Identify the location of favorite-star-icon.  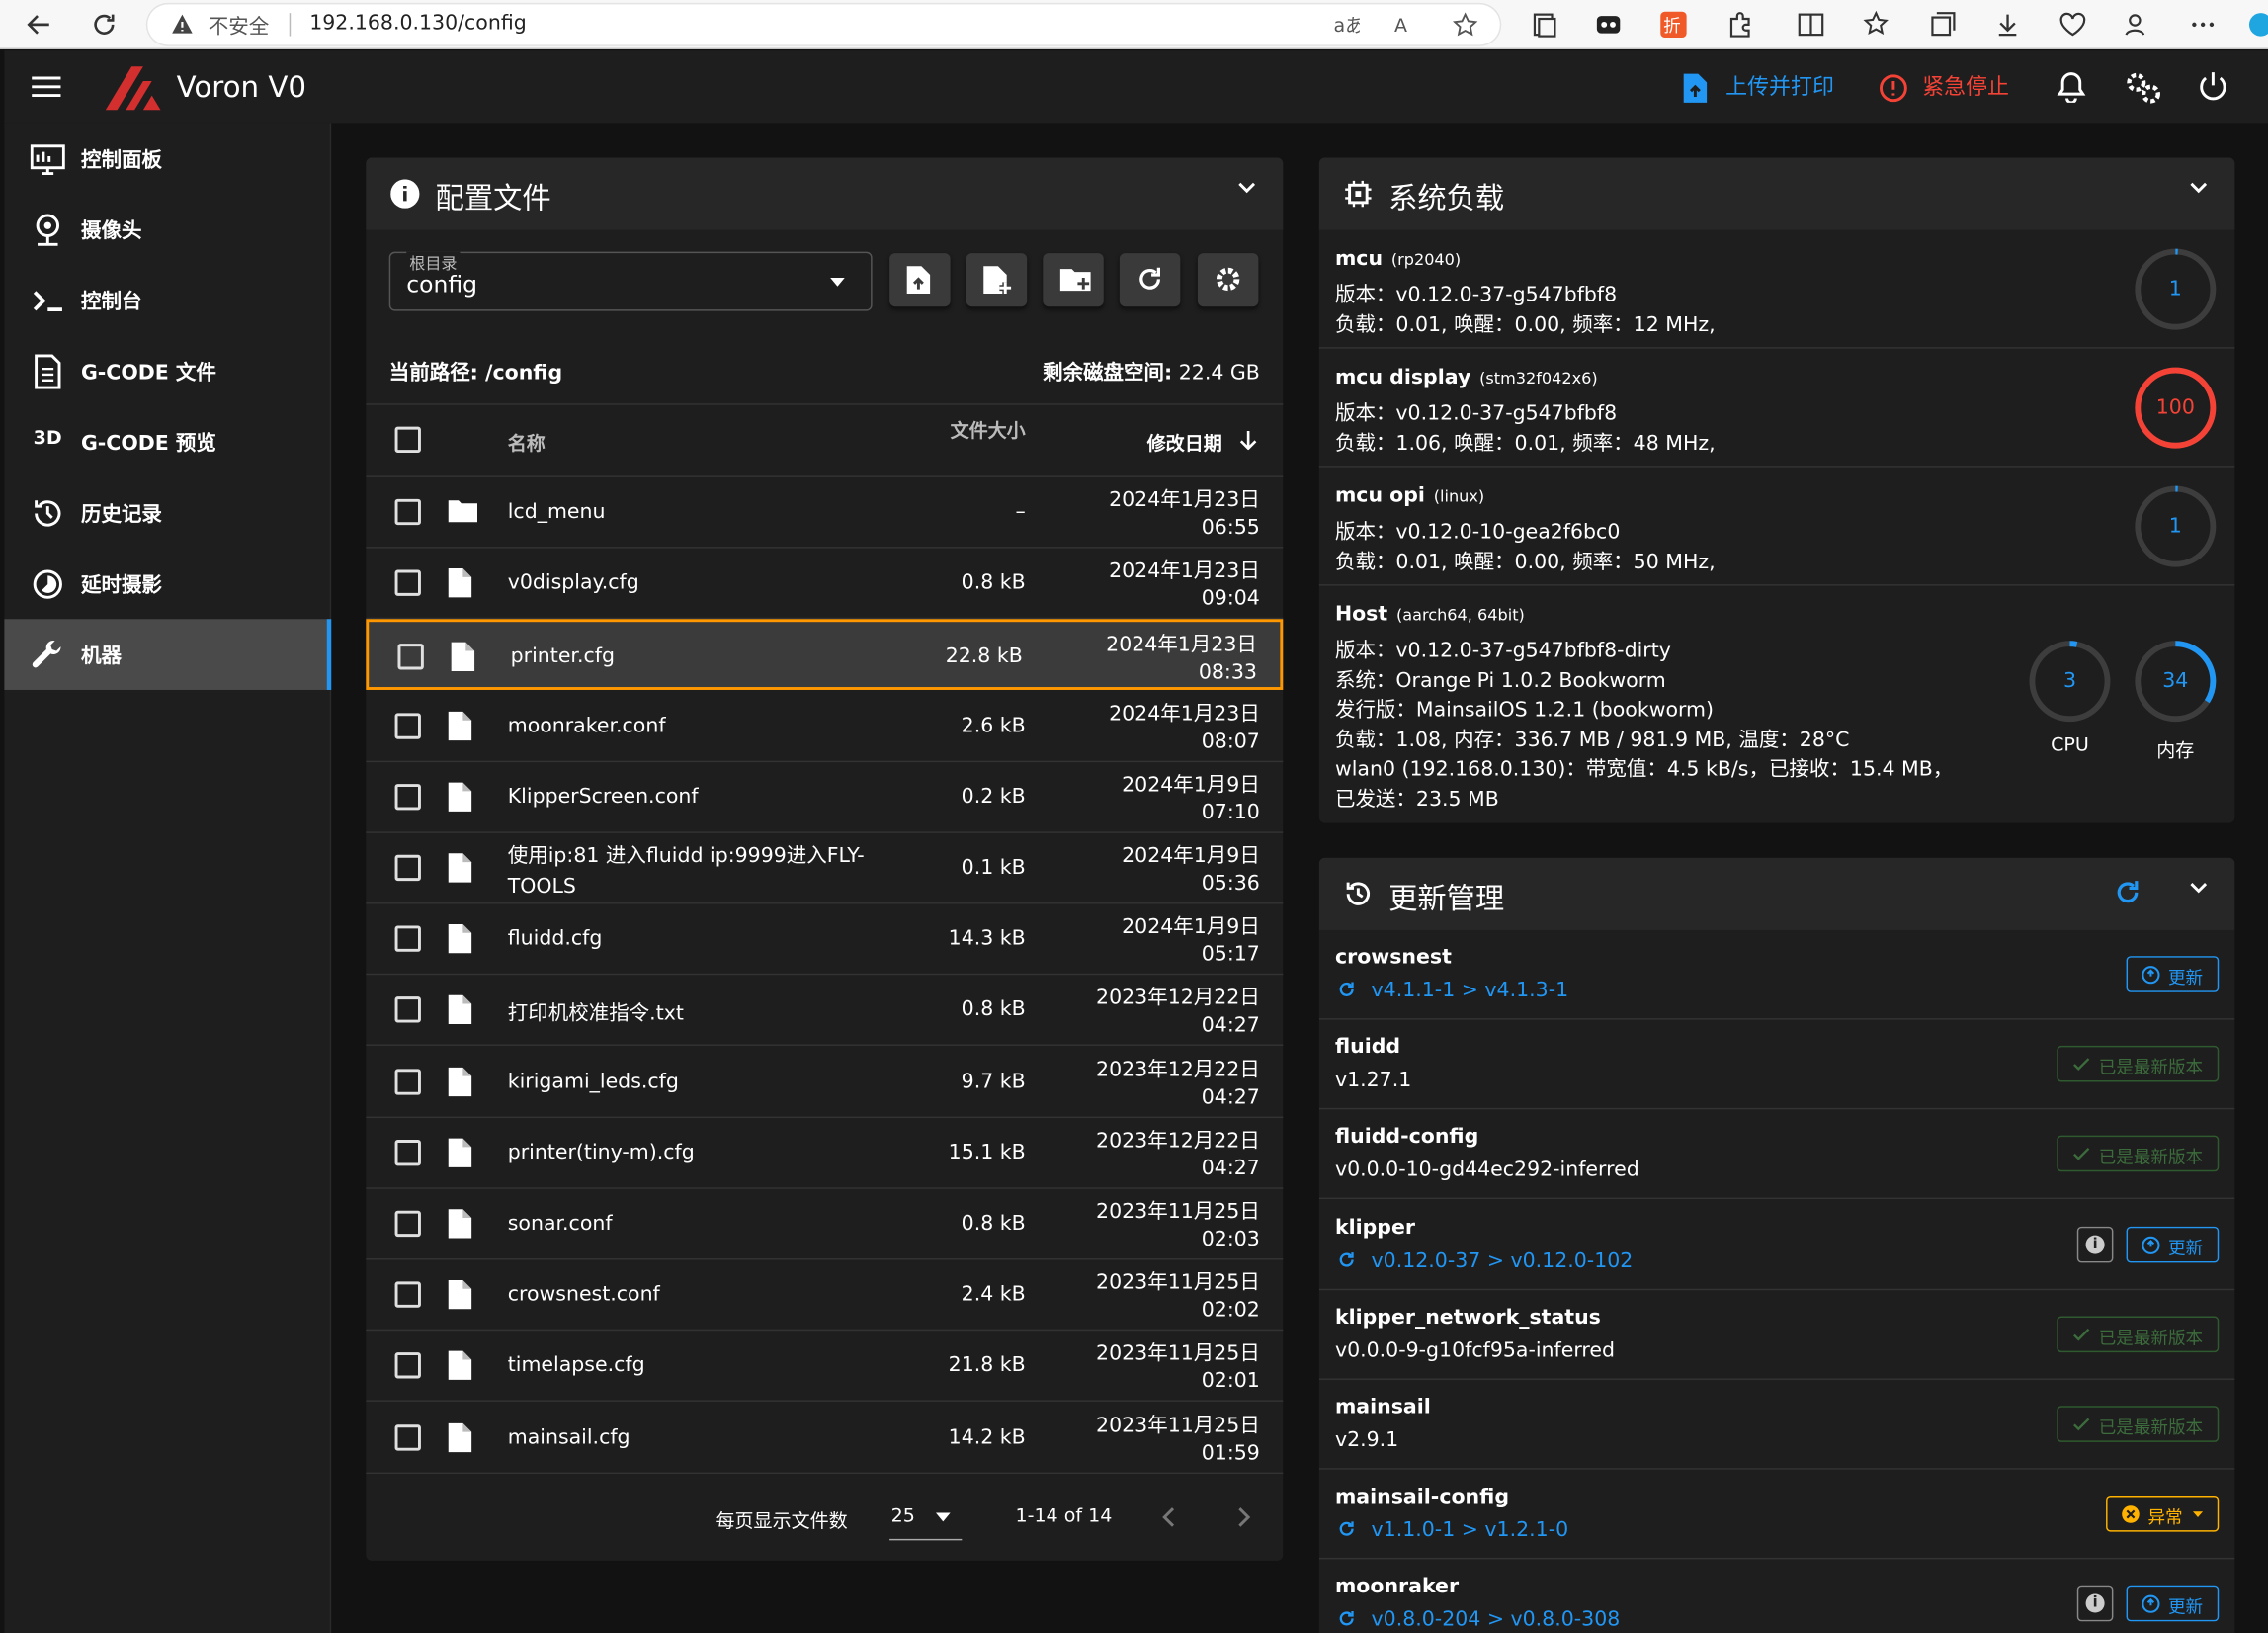
(1465, 25).